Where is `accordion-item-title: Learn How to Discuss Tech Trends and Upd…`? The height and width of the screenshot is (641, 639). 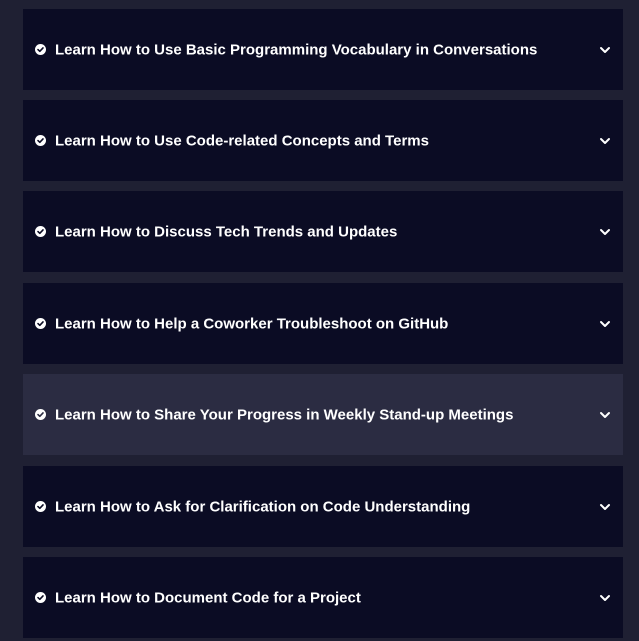
accordion-item-title: Learn How to Discuss Tech Trends and Upd… is located at coordinates (226, 231).